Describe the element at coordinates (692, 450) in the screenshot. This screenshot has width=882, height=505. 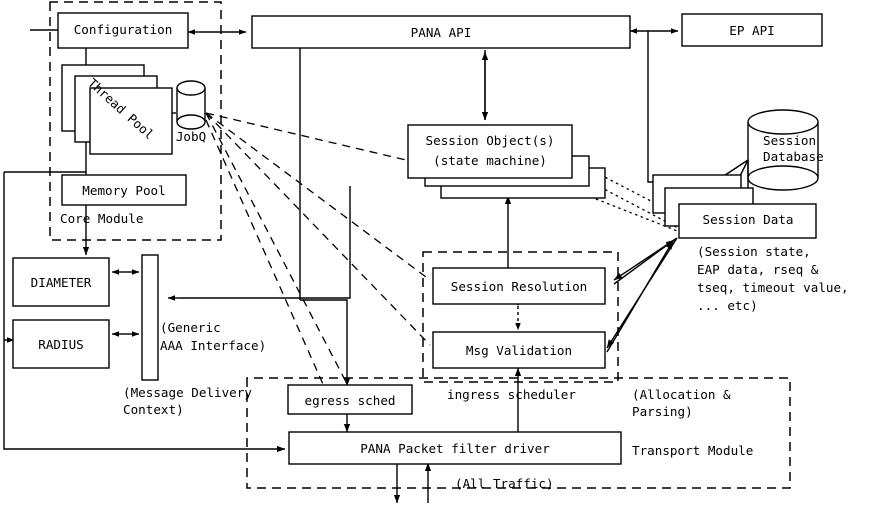
I see `label-transport-module: Transport Module` at that location.